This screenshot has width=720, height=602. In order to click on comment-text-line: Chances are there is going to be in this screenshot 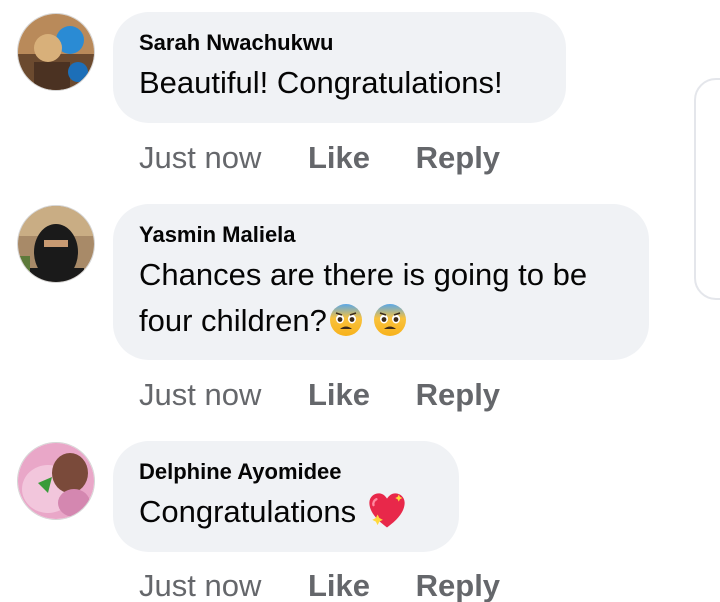, I will do `click(363, 274)`.